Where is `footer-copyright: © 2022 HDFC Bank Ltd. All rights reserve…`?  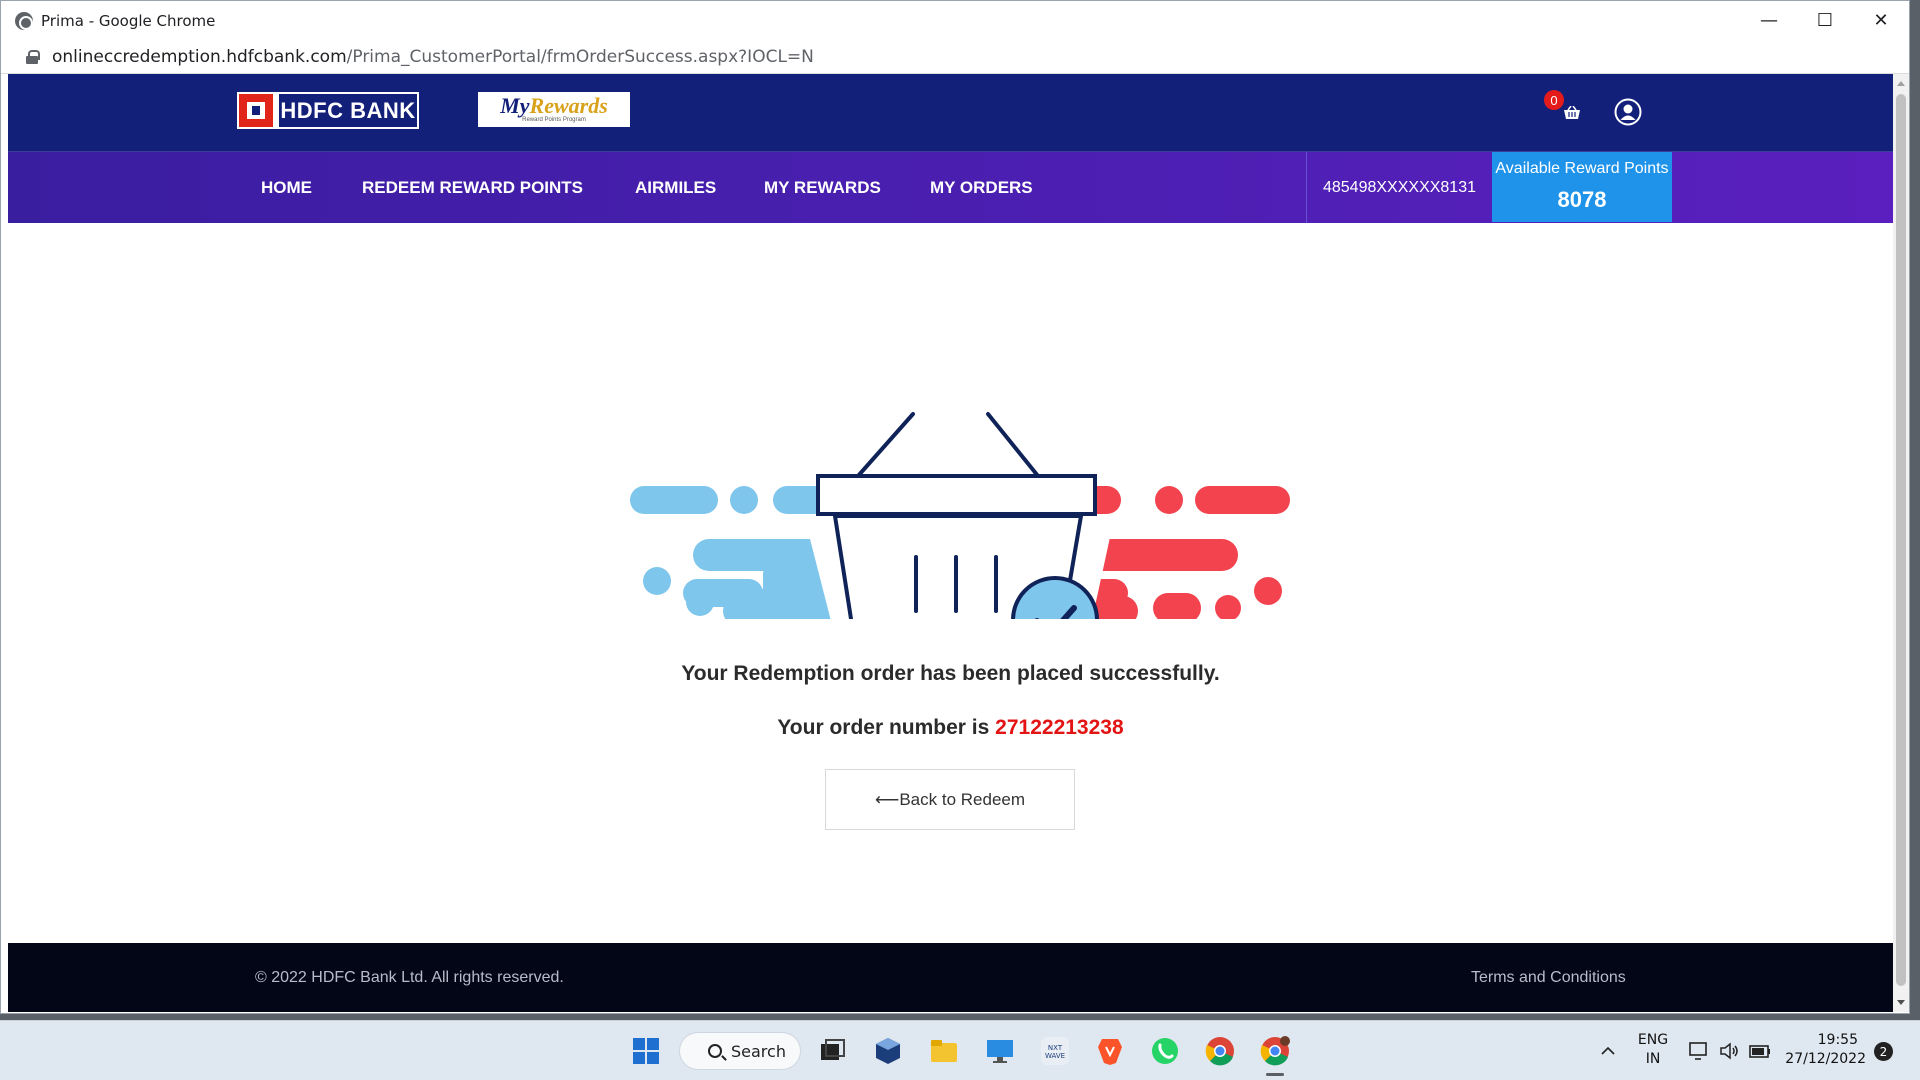
footer-copyright: © 2022 HDFC Bank Ltd. All rights reserve… is located at coordinates (409, 977).